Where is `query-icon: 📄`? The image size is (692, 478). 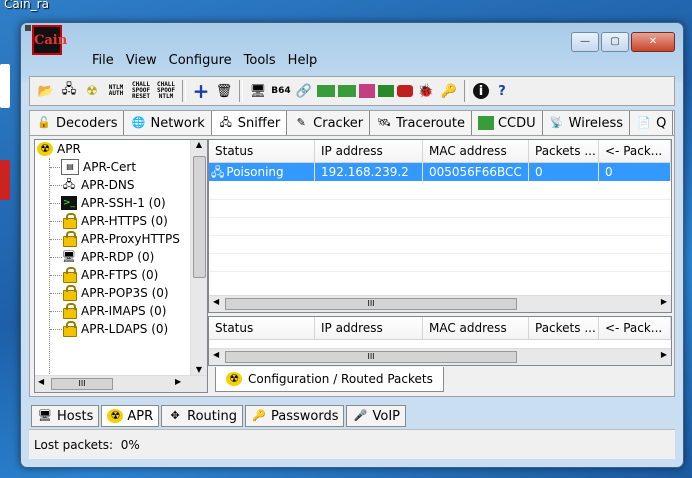
query-icon: 📄 is located at coordinates (644, 122).